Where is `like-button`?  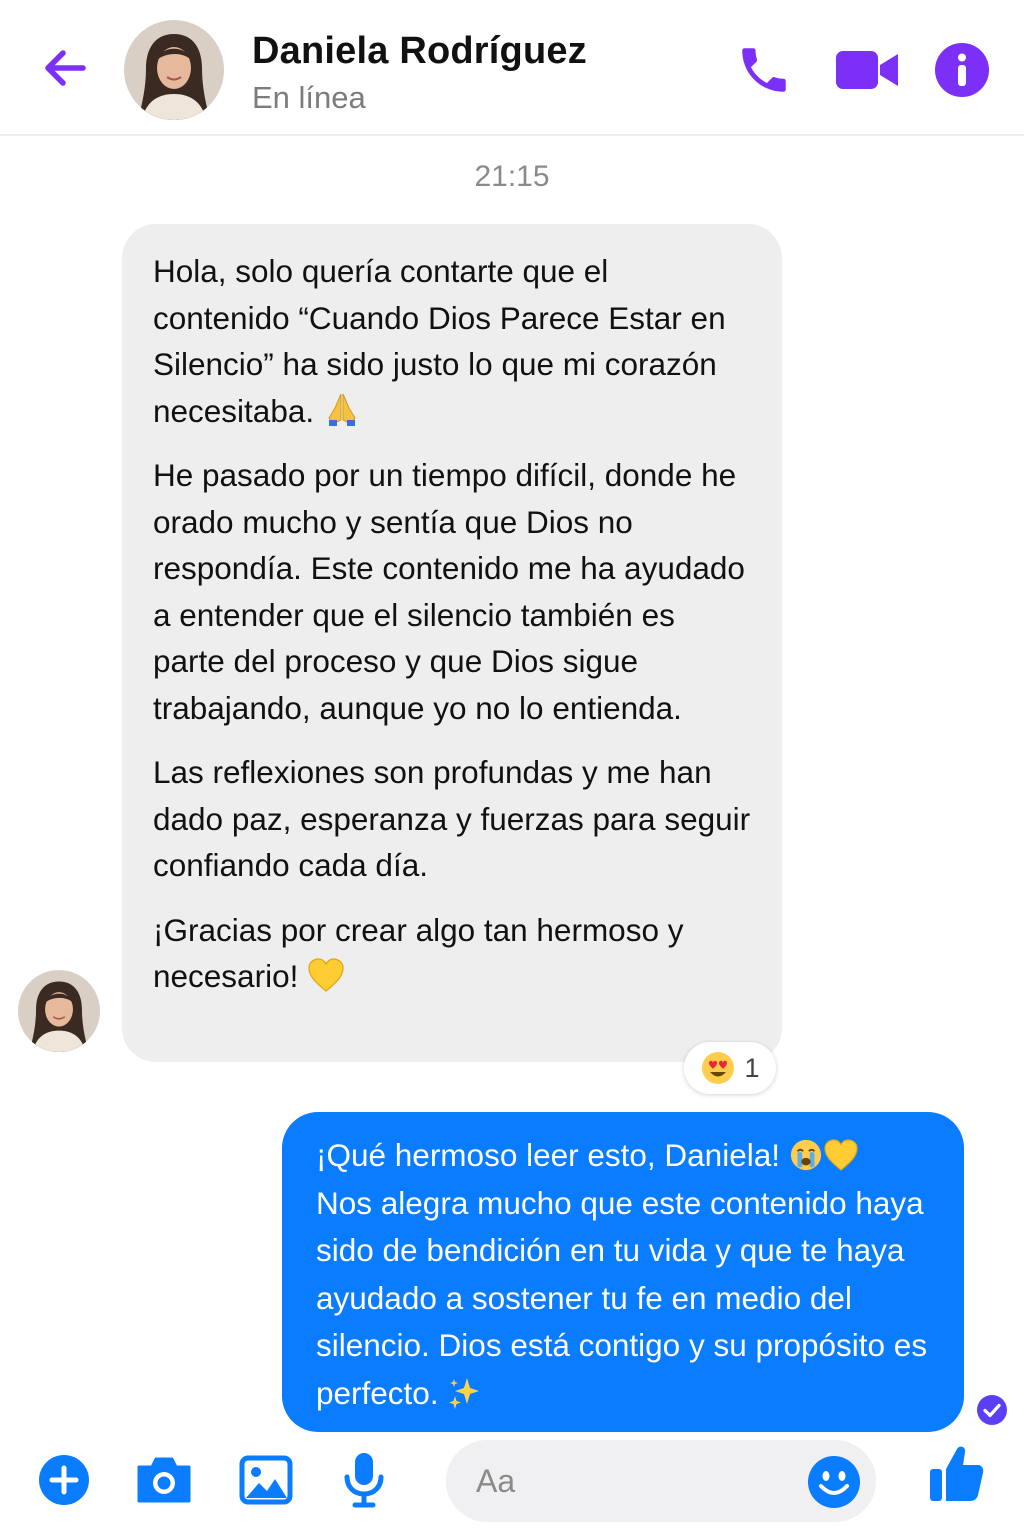 like-button is located at coordinates (956, 1474).